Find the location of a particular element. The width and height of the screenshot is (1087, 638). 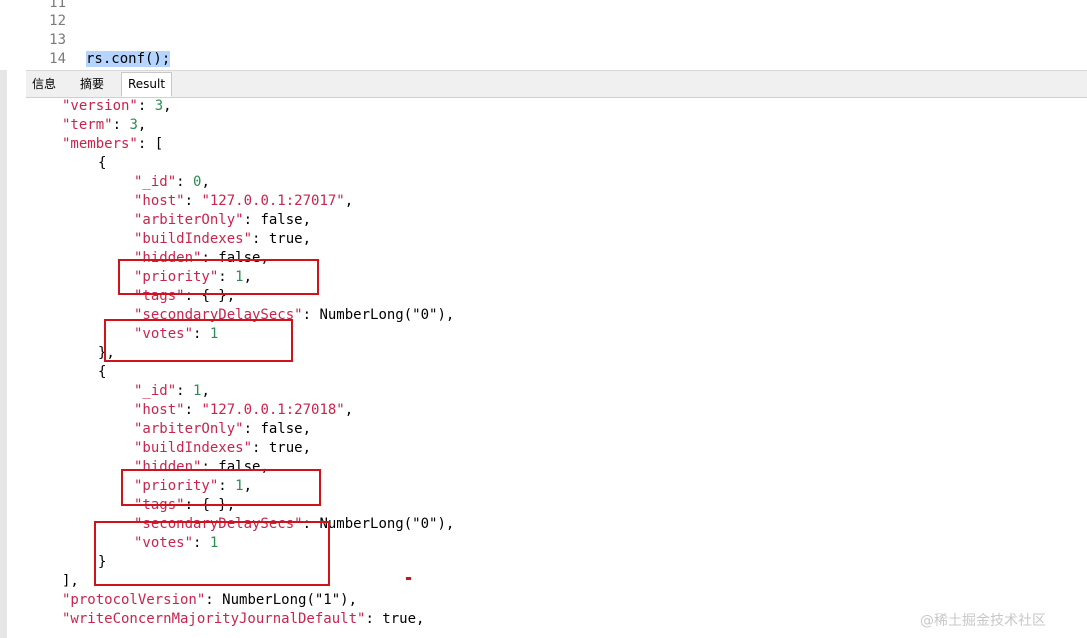

json-value: "127.0.0.1:27017" is located at coordinates (273, 201).